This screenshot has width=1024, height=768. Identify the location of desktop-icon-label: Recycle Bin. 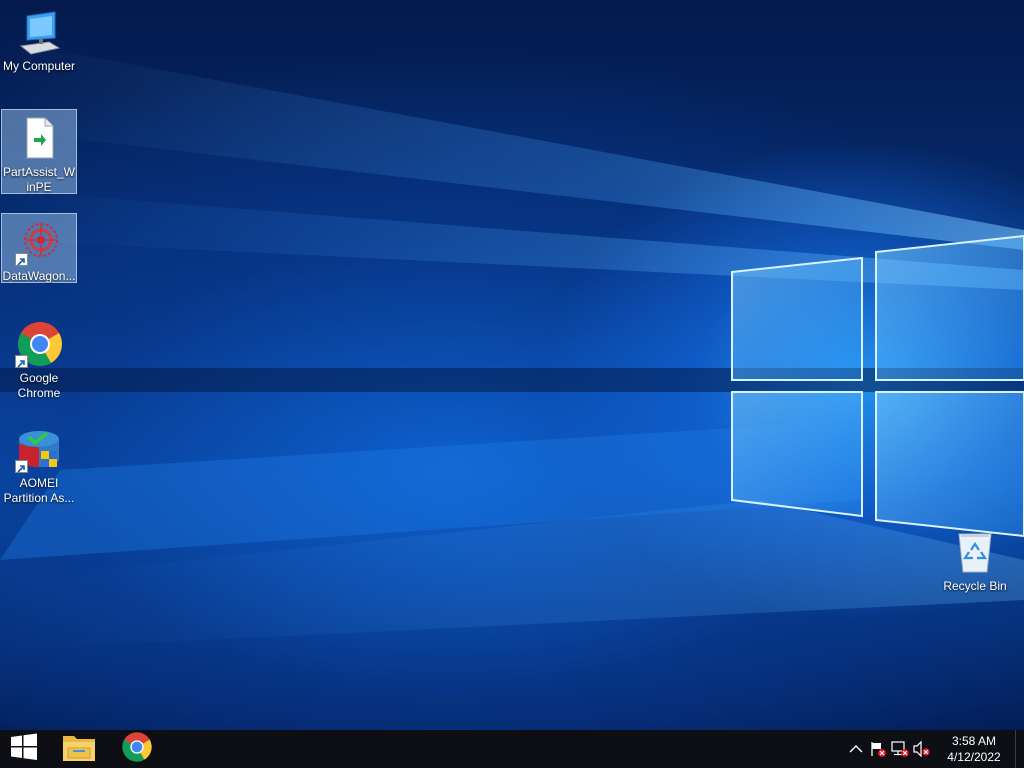
(975, 586).